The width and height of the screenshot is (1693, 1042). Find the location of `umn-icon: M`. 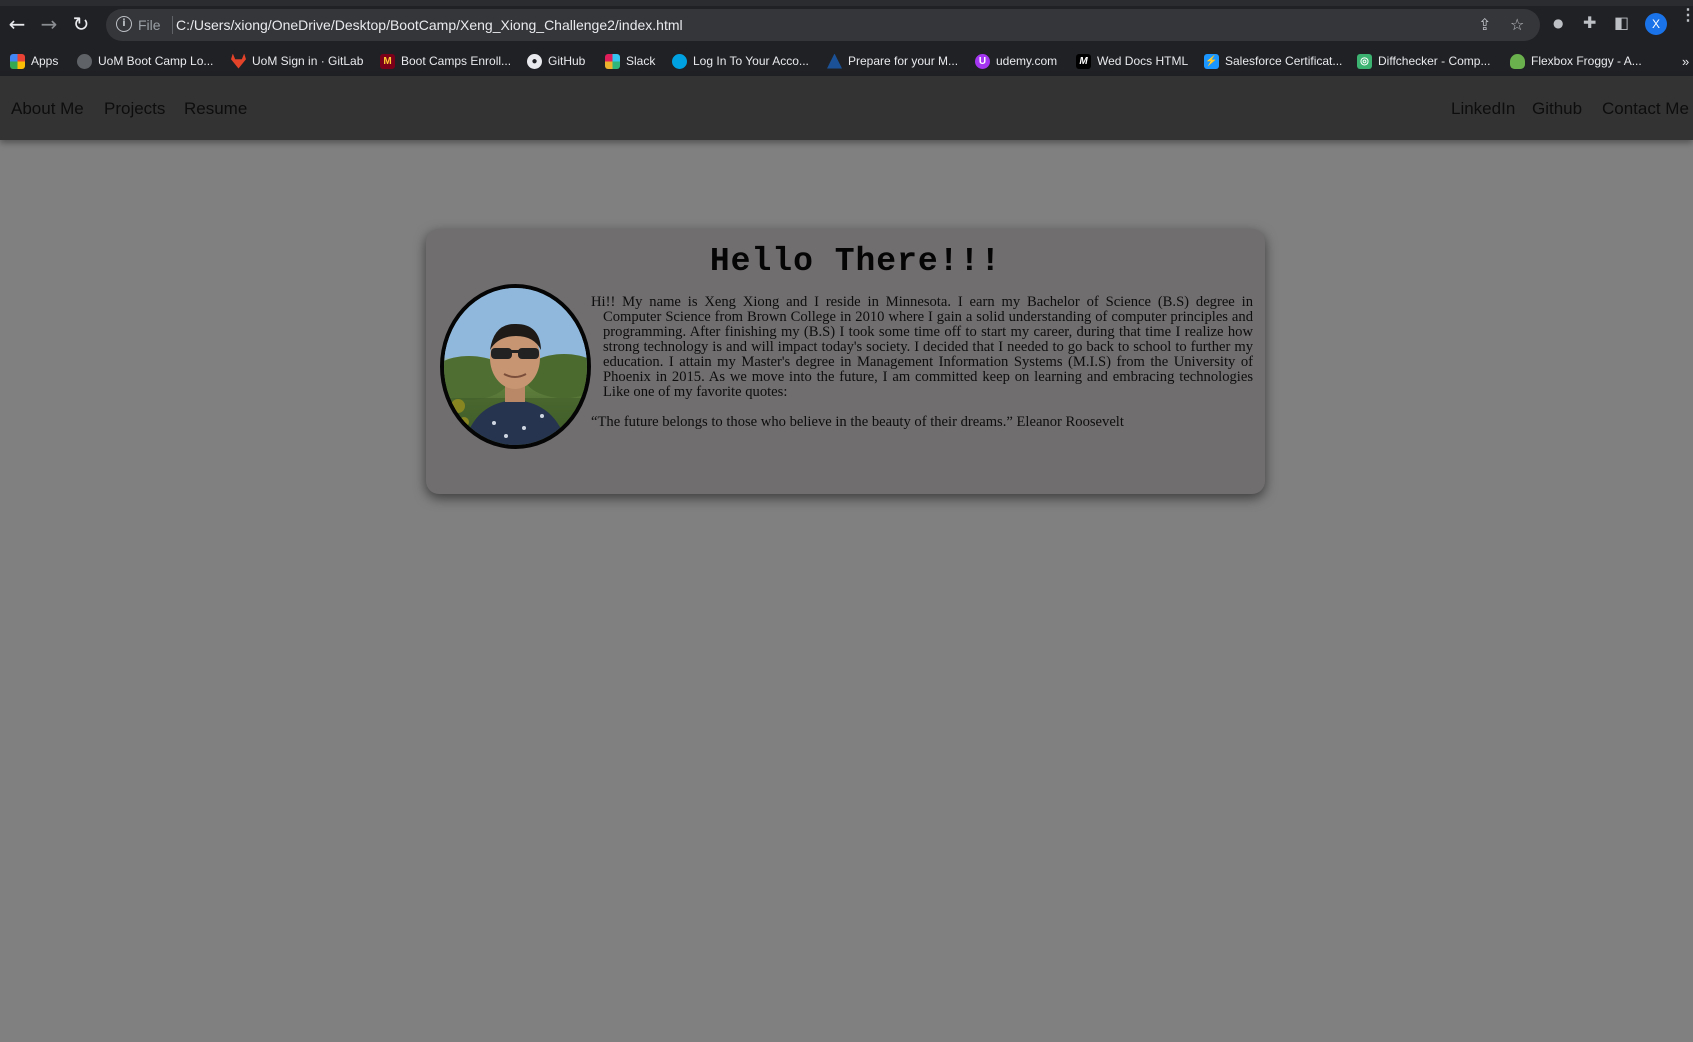

umn-icon: M is located at coordinates (387, 61).